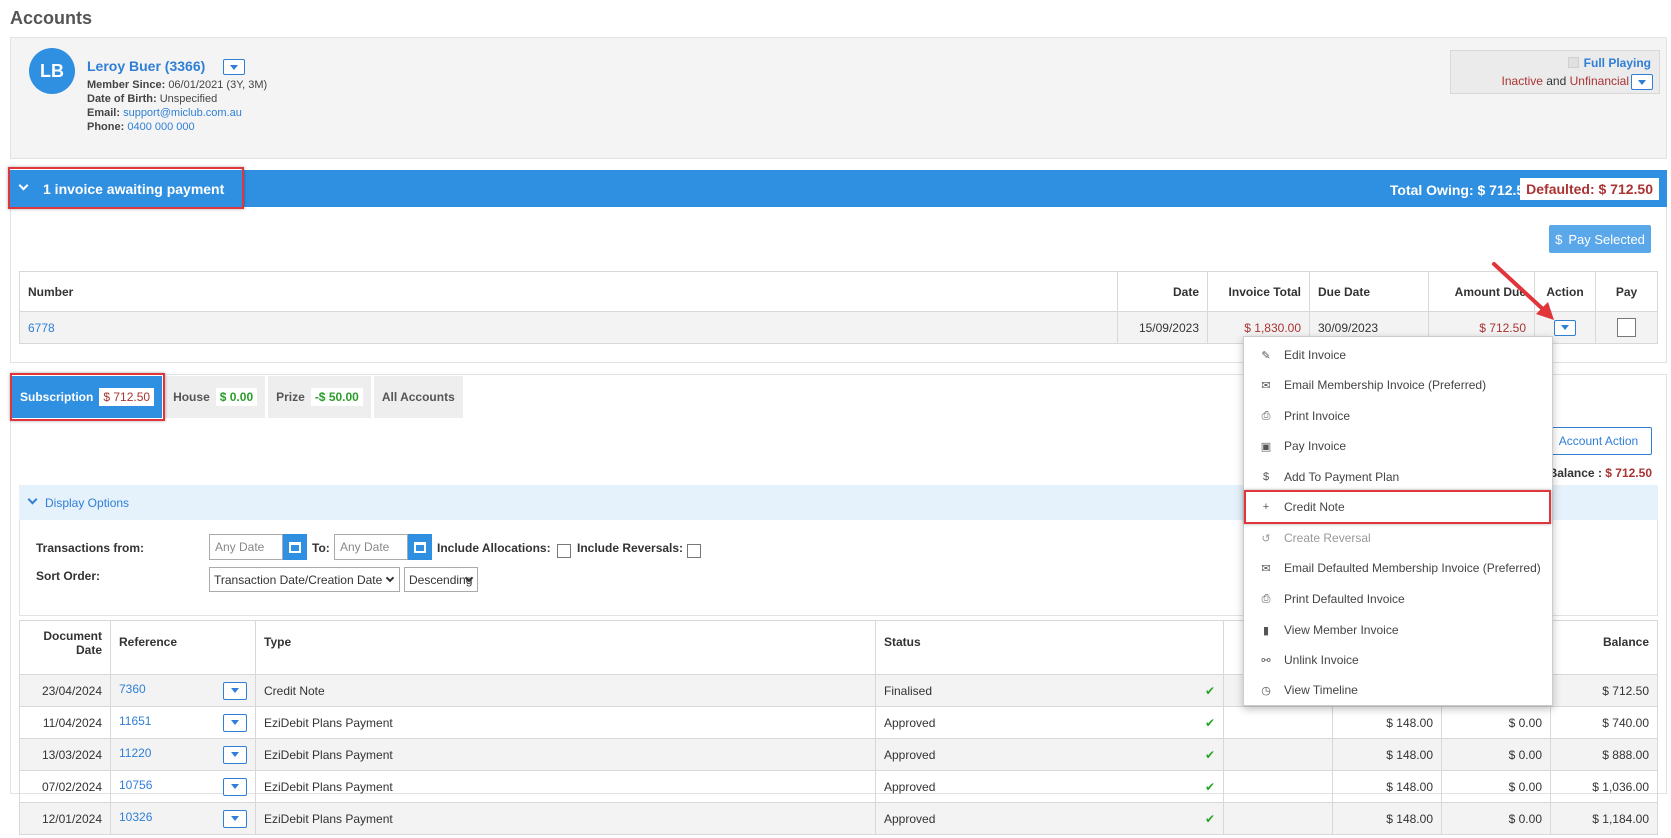  What do you see at coordinates (1398, 630) in the screenshot?
I see `menu-item-view-member-invoice: ▮ View Member Invoice` at bounding box center [1398, 630].